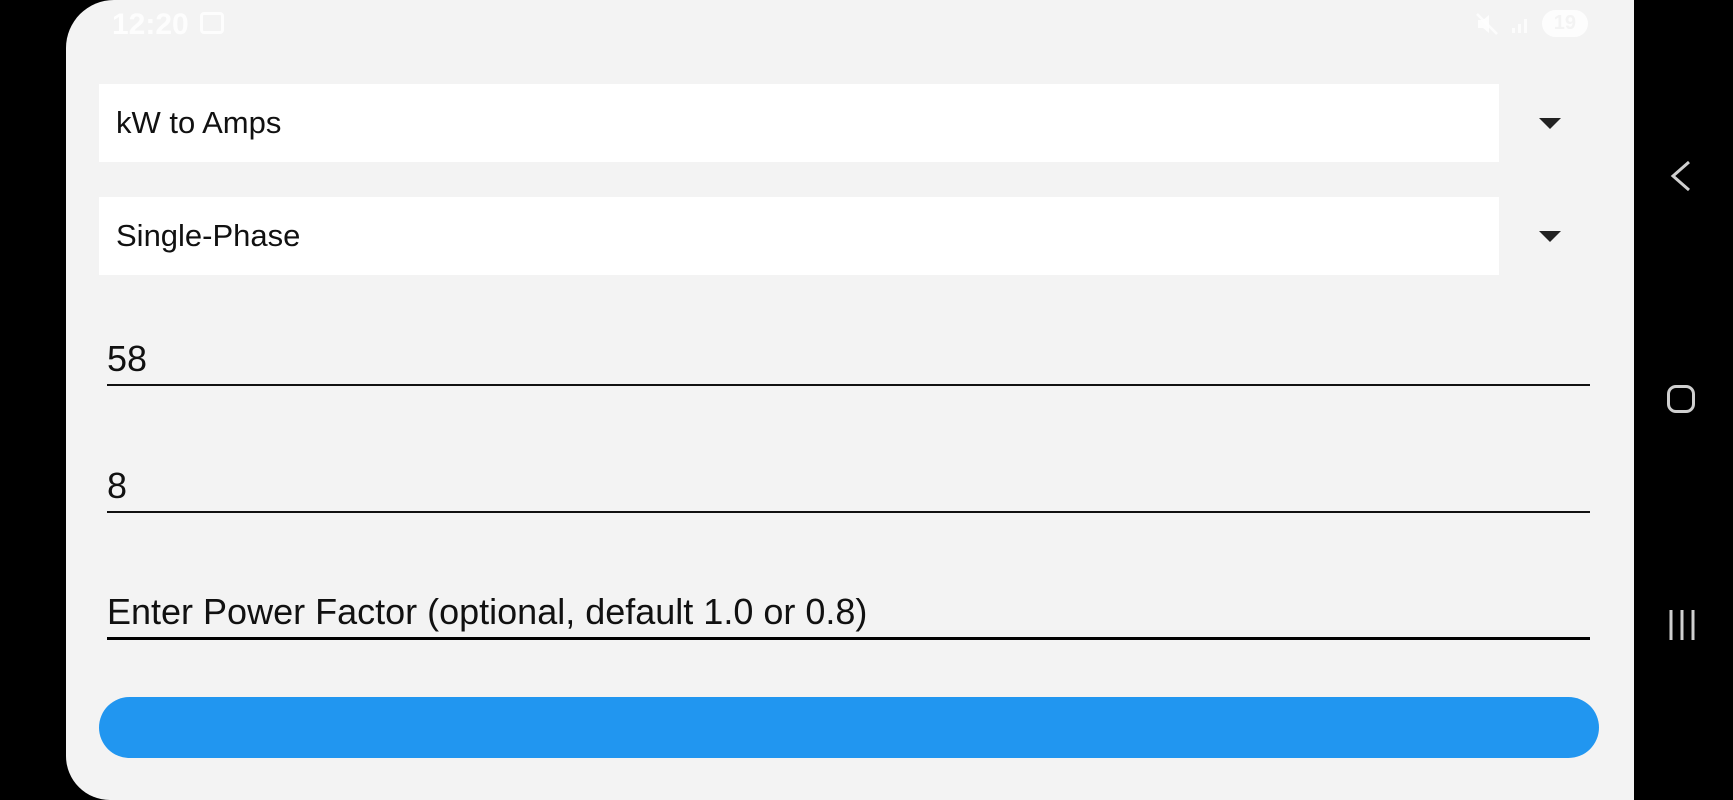 The width and height of the screenshot is (1733, 800). Describe the element at coordinates (127, 358) in the screenshot. I see `power-kw-value: 58` at that location.